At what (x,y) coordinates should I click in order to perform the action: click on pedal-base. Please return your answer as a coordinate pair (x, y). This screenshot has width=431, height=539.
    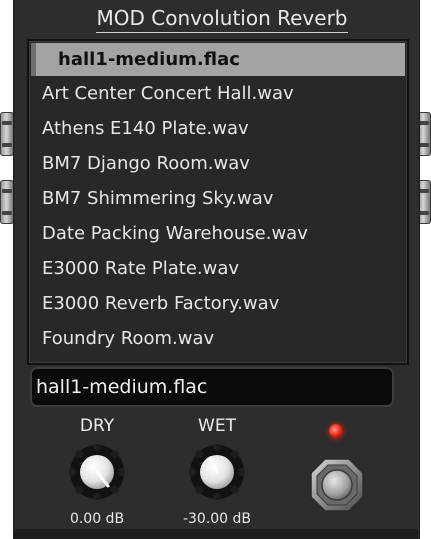
    Looking at the image, I should click on (215, 534).